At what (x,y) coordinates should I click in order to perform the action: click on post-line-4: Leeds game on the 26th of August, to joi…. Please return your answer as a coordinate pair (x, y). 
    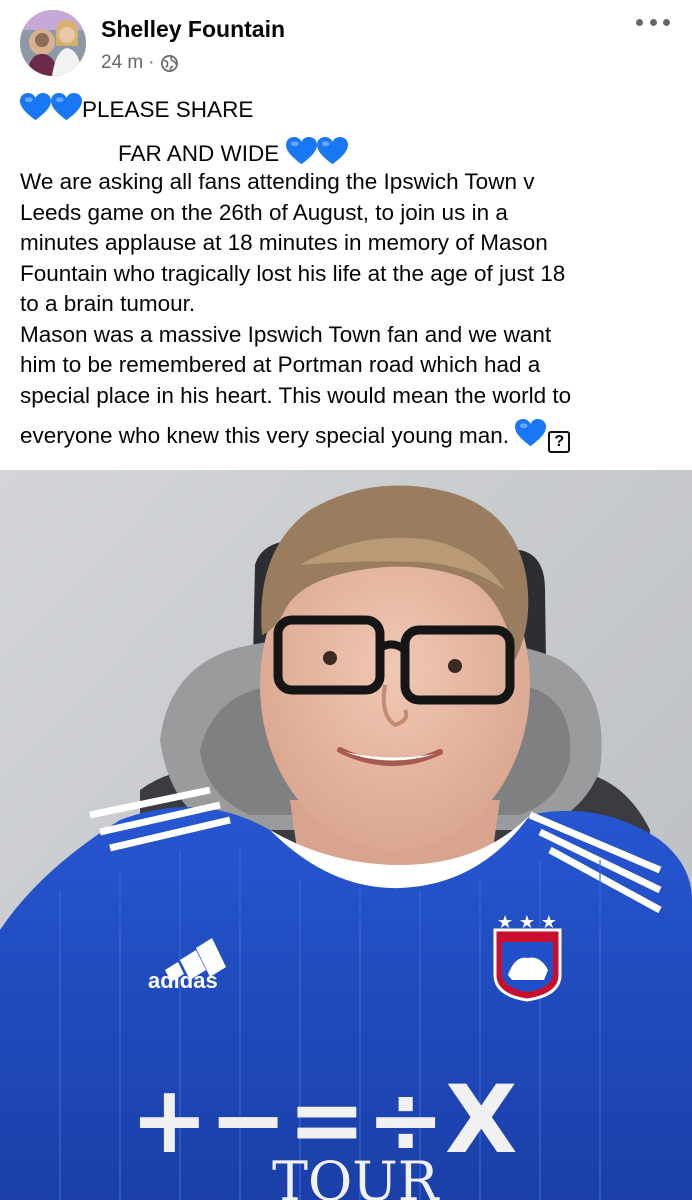
    Looking at the image, I should click on (264, 212).